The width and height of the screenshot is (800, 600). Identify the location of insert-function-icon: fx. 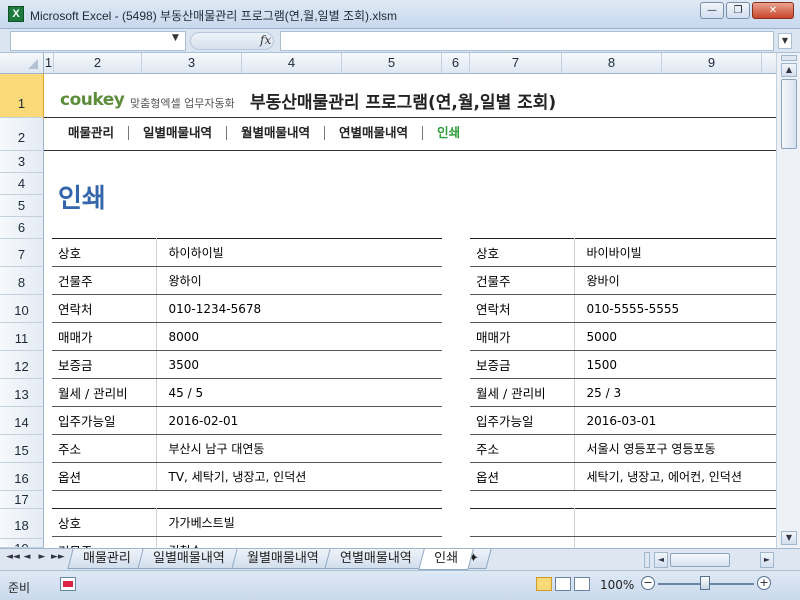
(265, 40).